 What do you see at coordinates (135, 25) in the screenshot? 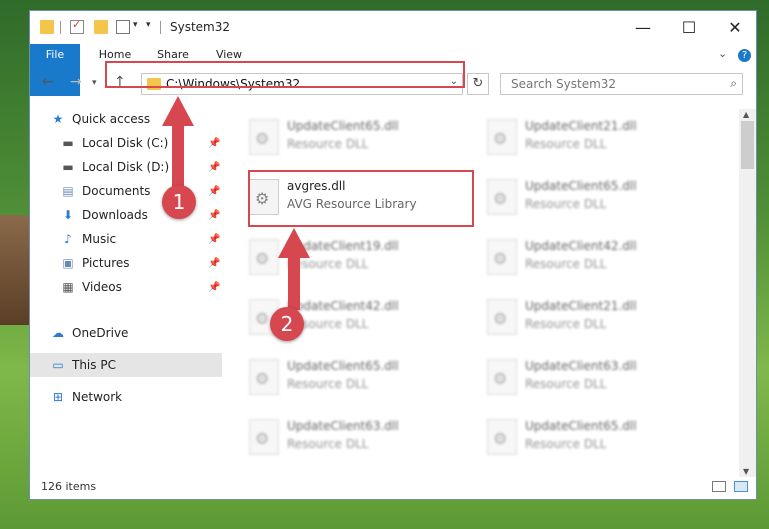
I see `chevron-down-icon: ▾` at bounding box center [135, 25].